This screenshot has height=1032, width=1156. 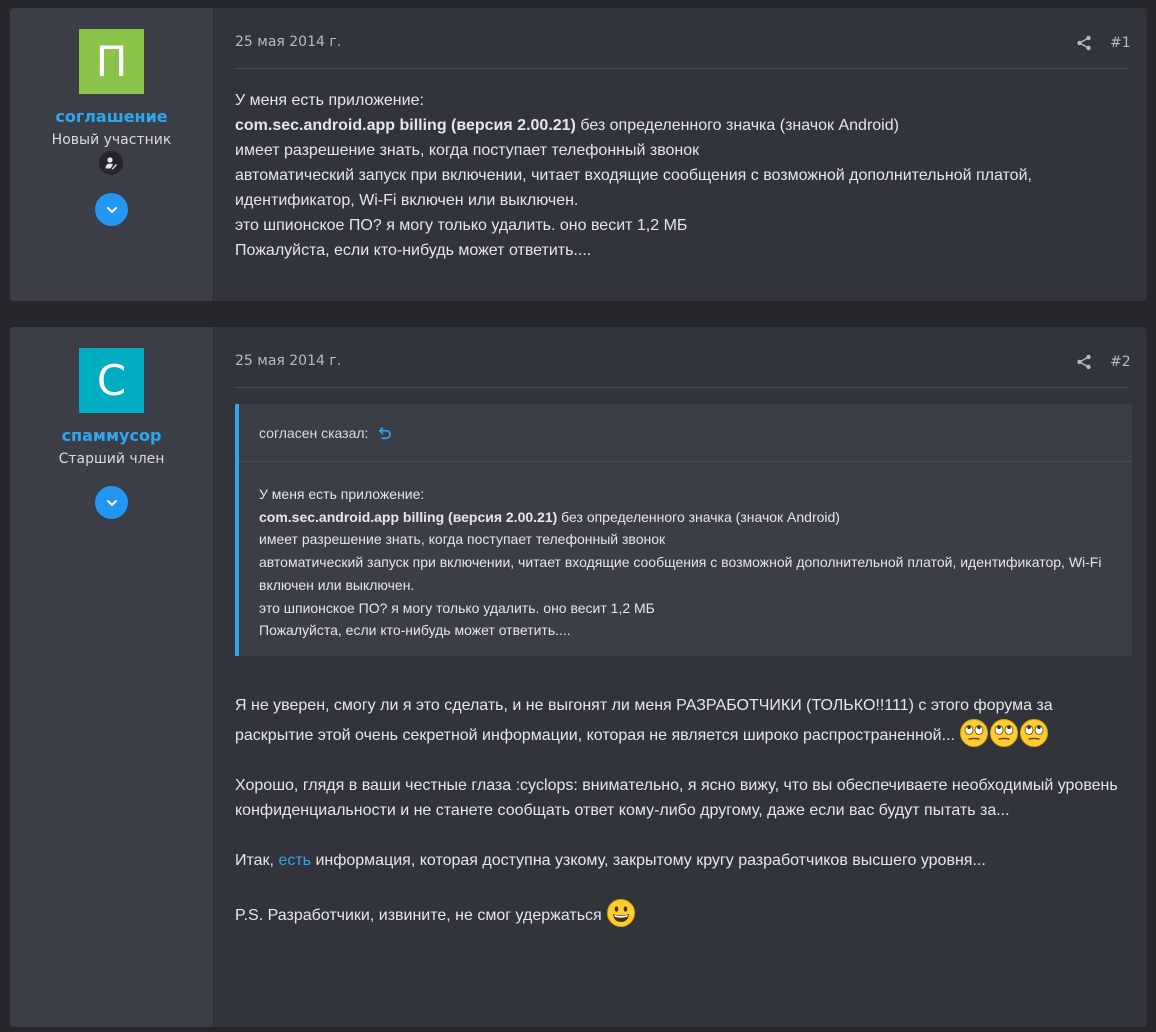 I want to click on grin-emoji, so click(x=621, y=913).